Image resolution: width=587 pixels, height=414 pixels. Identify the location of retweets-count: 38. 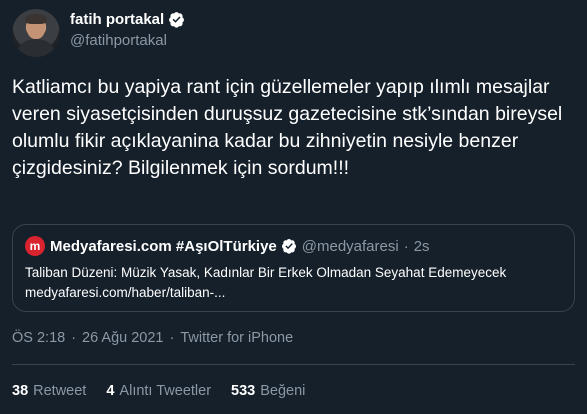
(20, 391).